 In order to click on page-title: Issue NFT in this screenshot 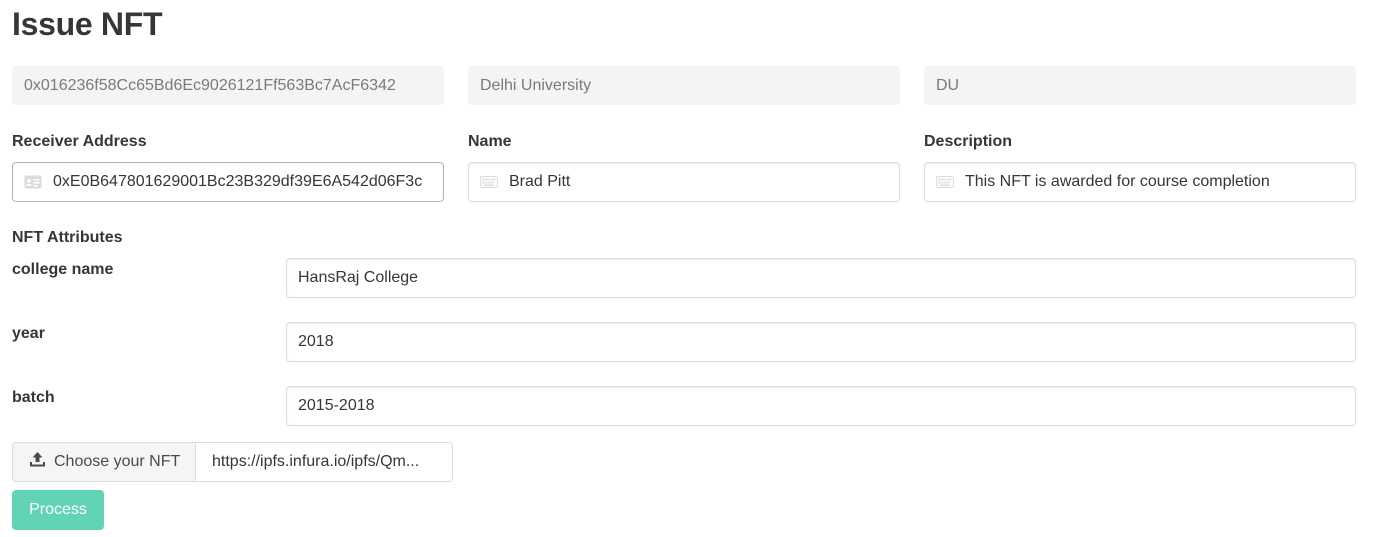, I will do `click(87, 24)`.